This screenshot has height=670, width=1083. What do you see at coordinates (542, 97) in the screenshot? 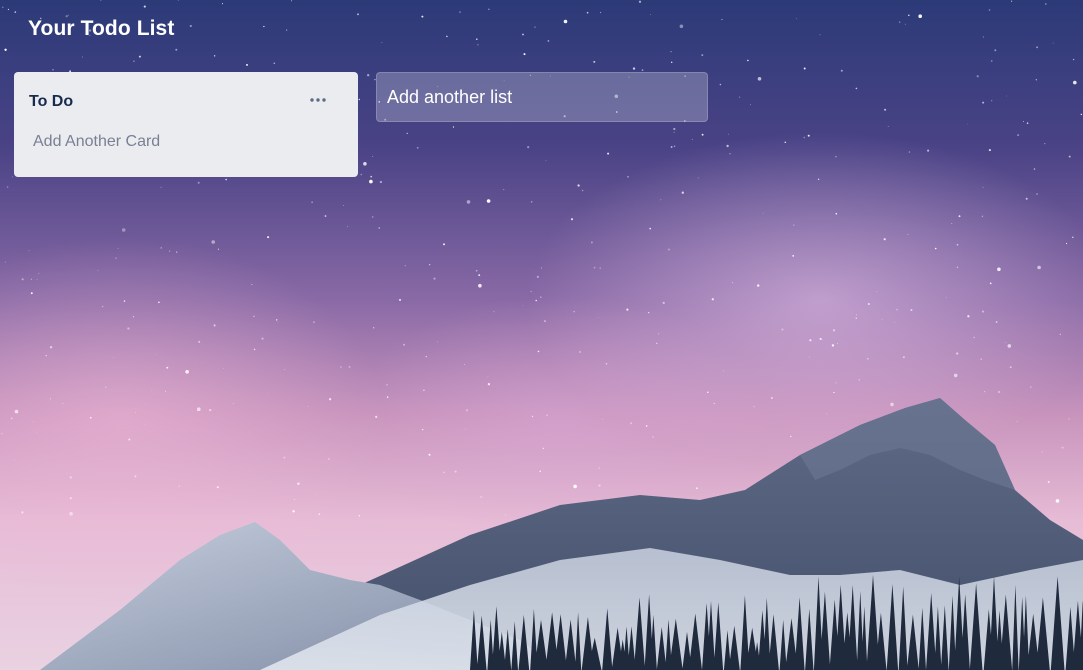
I see `add-list-input: Add another list` at bounding box center [542, 97].